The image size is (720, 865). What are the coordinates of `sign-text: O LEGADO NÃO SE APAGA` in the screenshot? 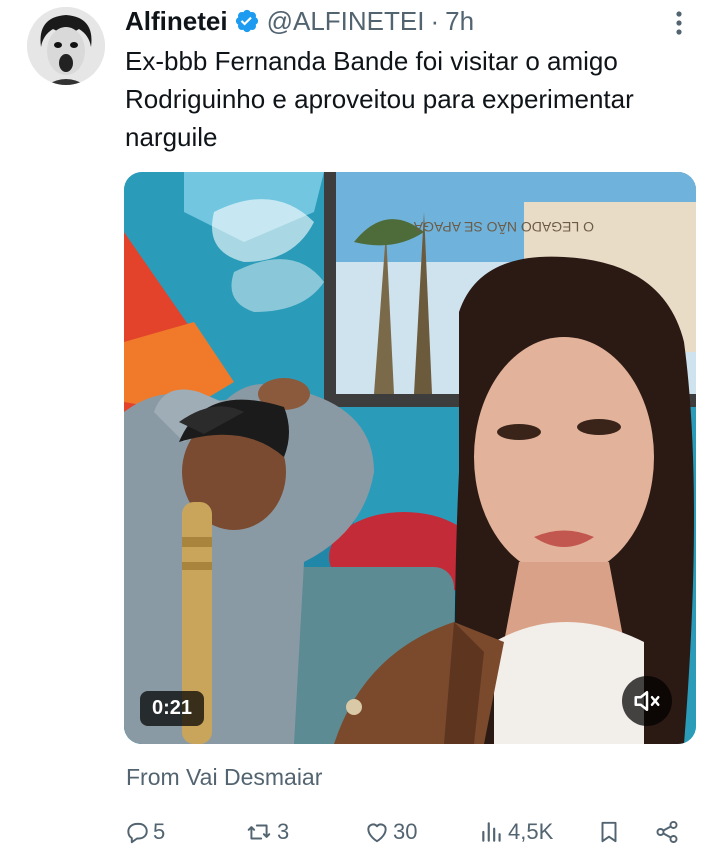 It's located at (503, 227).